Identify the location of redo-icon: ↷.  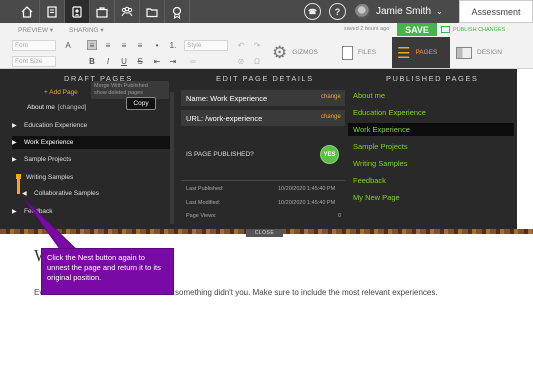
(257, 45).